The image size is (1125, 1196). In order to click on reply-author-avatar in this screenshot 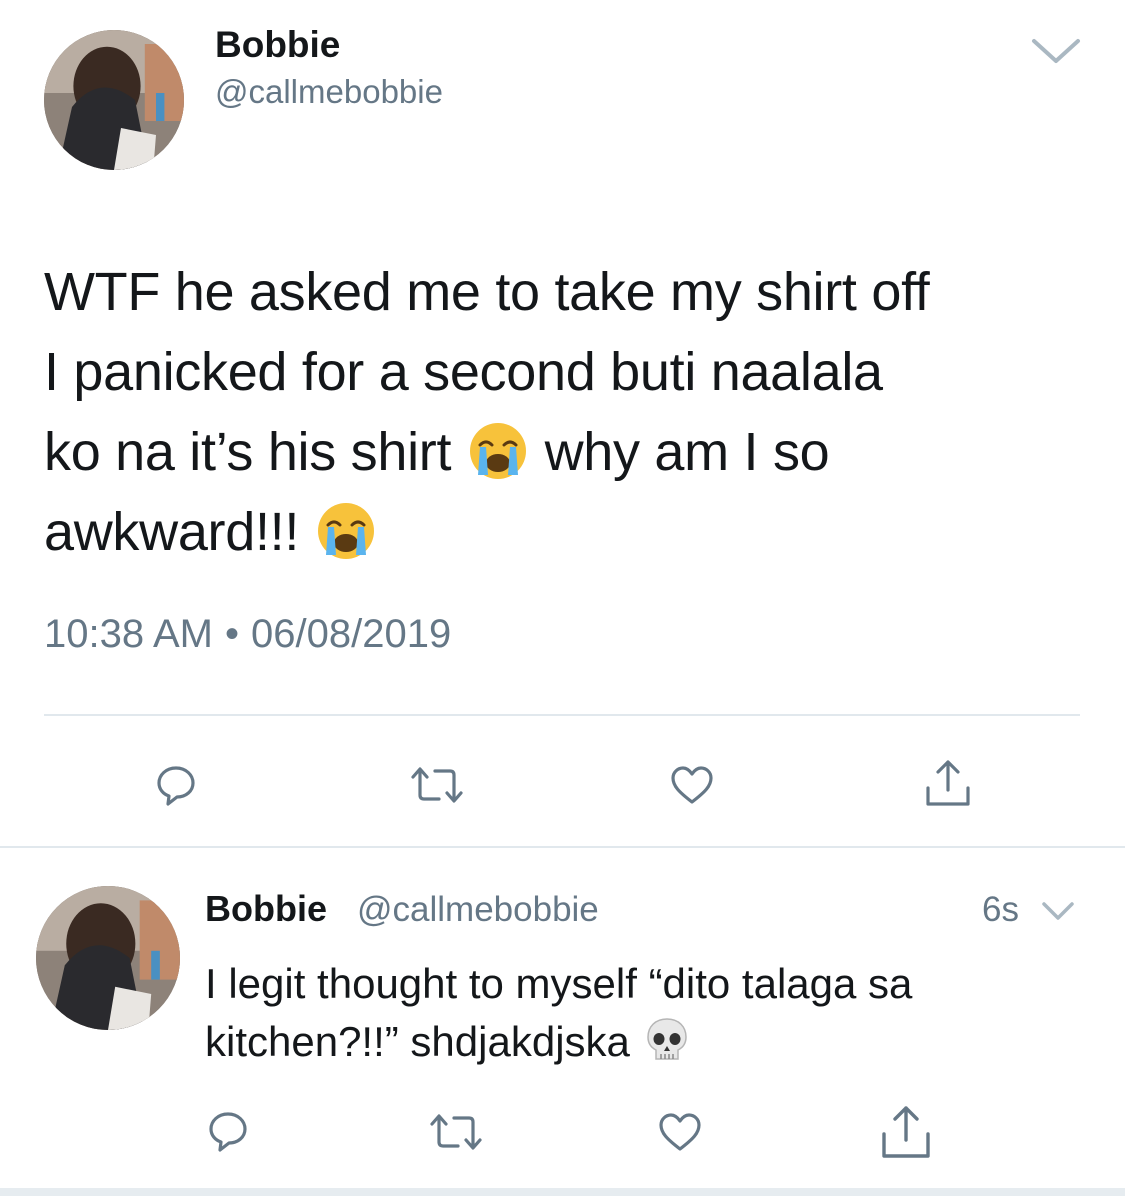, I will do `click(108, 958)`.